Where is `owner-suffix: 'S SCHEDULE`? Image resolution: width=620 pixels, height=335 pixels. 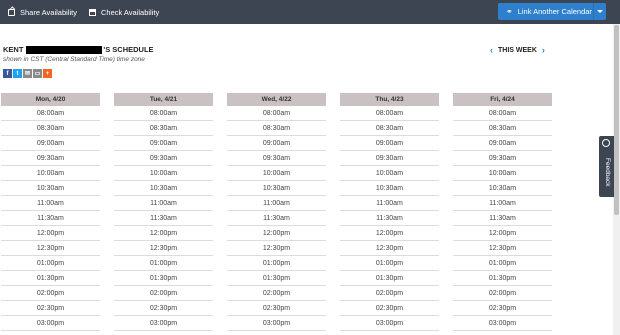 owner-suffix: 'S SCHEDULE is located at coordinates (128, 49).